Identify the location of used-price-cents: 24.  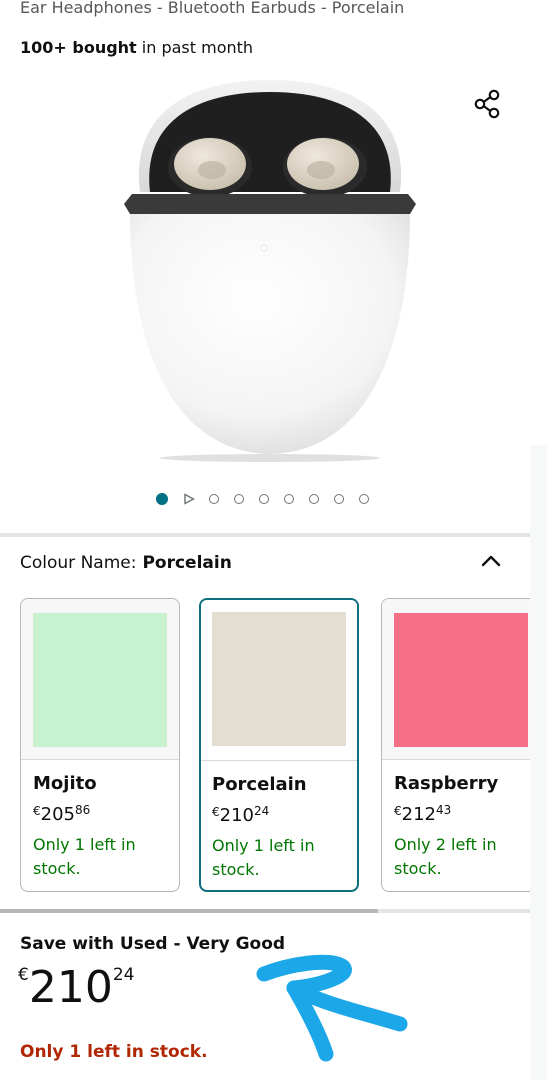
(123, 975).